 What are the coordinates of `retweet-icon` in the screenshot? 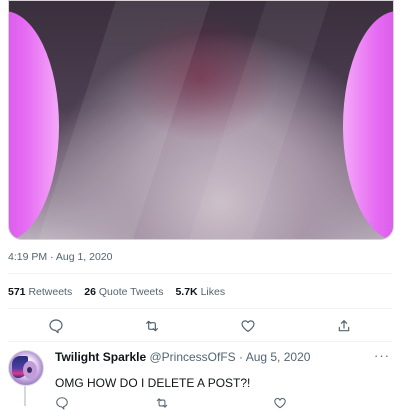 It's located at (152, 326).